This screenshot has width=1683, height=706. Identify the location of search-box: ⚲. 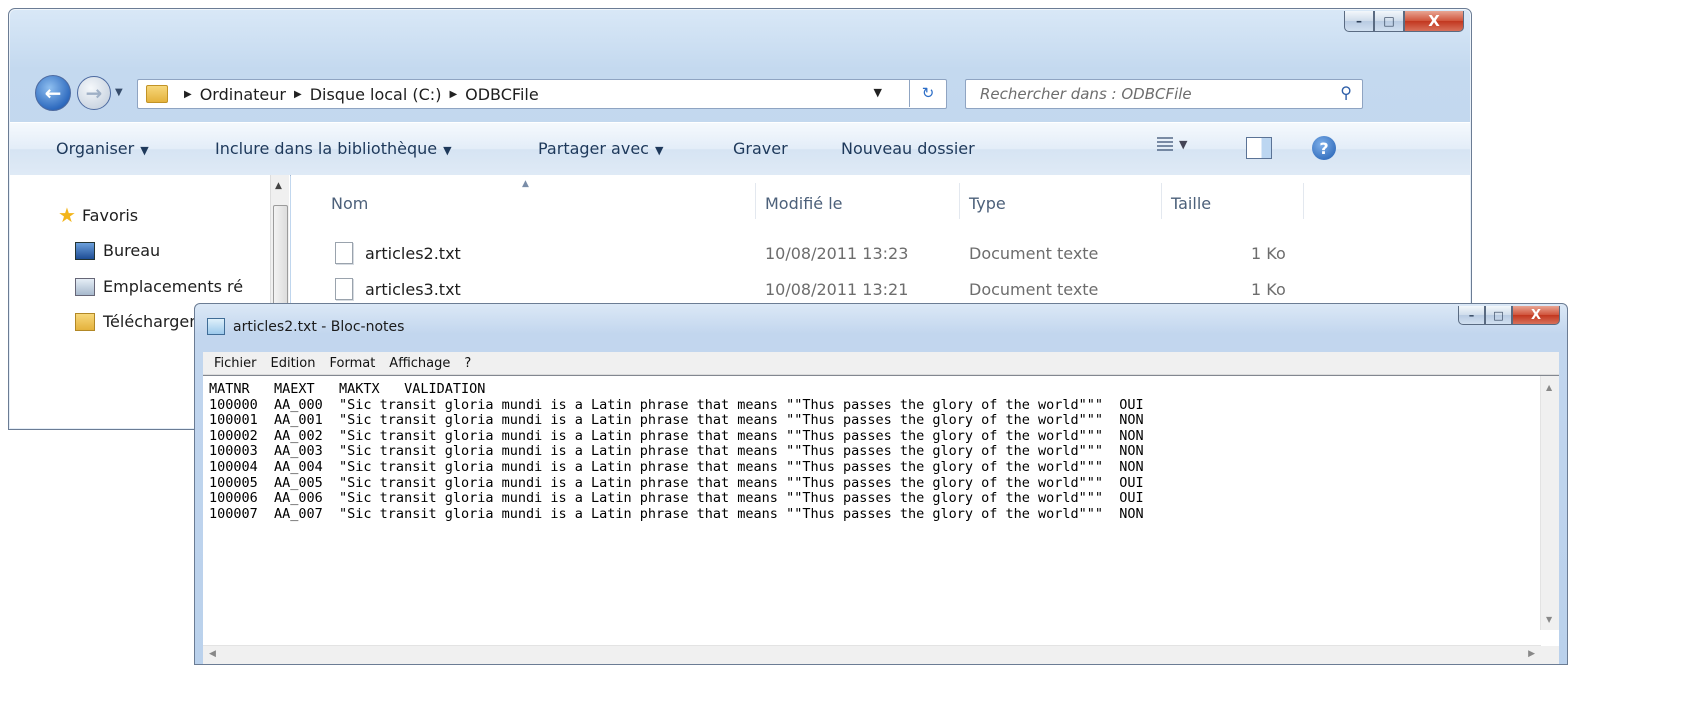
(1164, 94).